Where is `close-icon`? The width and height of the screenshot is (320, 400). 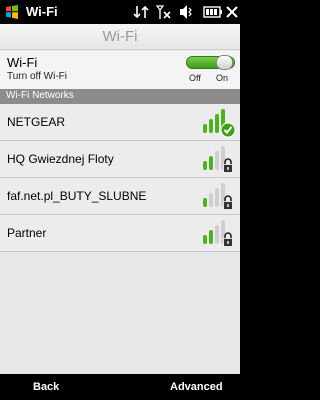 close-icon is located at coordinates (232, 12).